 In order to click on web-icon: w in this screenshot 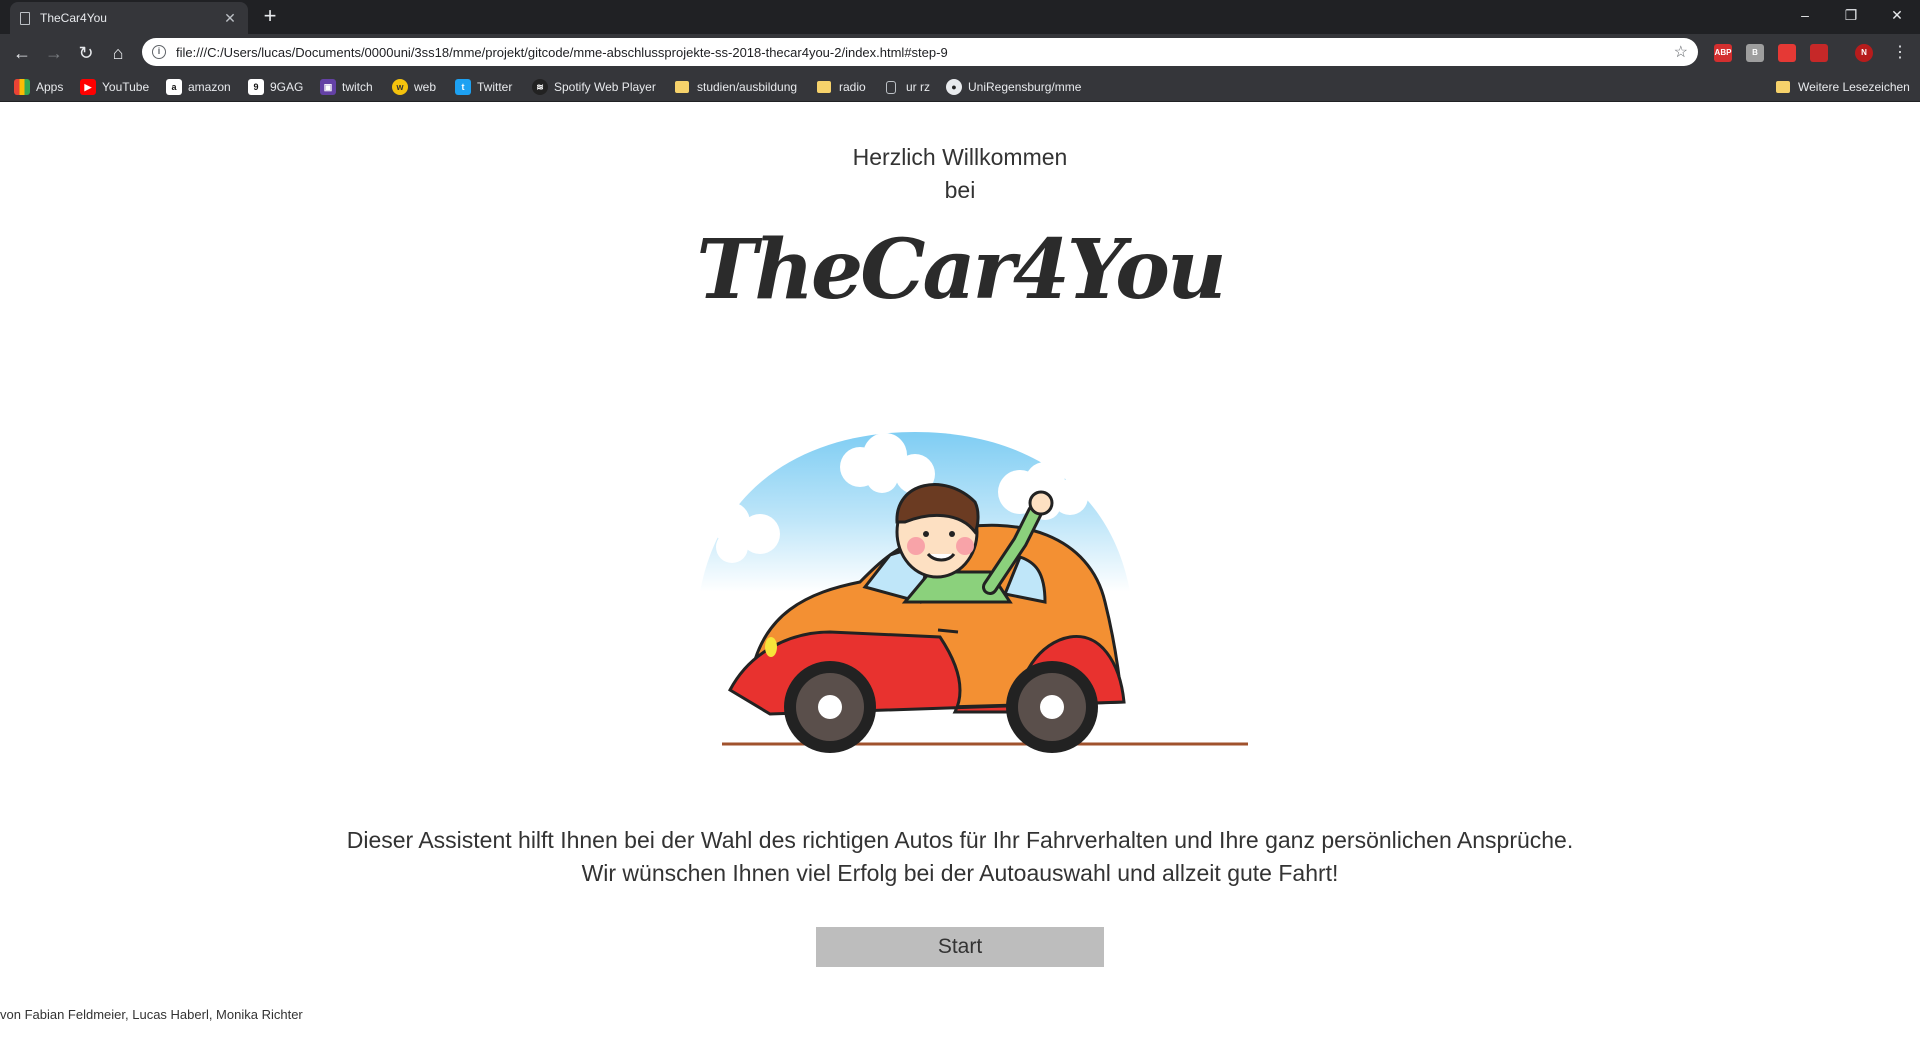, I will do `click(400, 87)`.